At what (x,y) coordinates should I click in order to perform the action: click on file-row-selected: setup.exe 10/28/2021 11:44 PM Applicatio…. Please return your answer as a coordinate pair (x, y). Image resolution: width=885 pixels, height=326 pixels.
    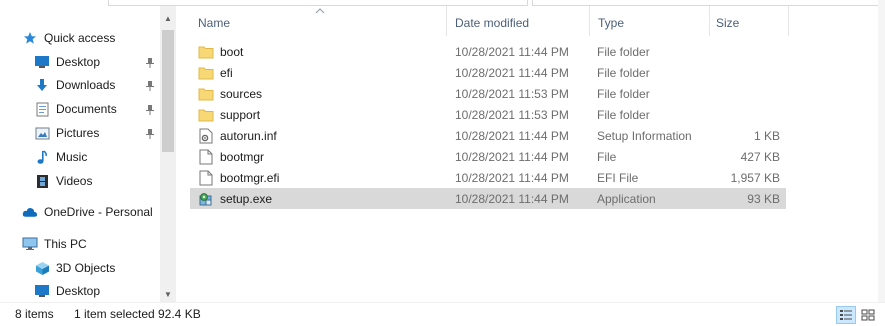
    Looking at the image, I should click on (488, 198).